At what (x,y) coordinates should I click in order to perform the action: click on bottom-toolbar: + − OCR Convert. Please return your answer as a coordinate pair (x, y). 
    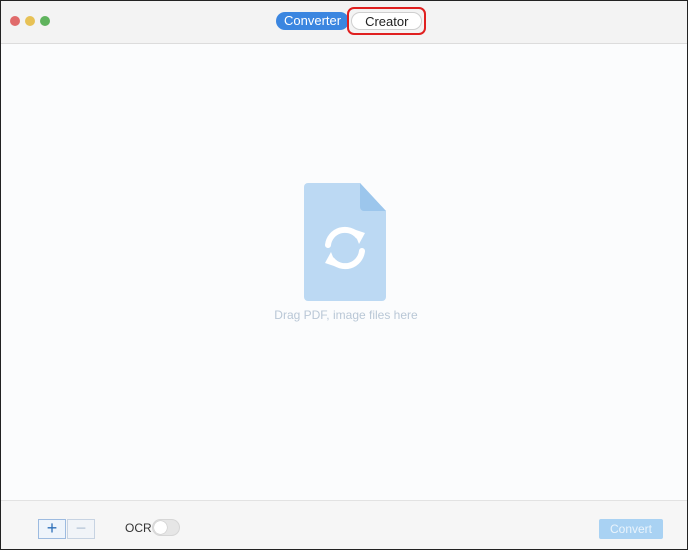
    Looking at the image, I should click on (344, 524).